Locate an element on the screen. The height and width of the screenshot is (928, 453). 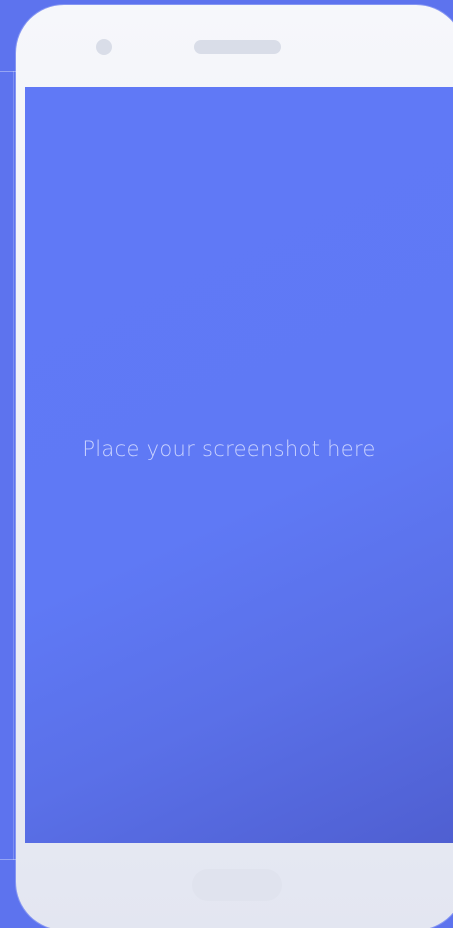
earpiece-speaker-icon is located at coordinates (237, 47).